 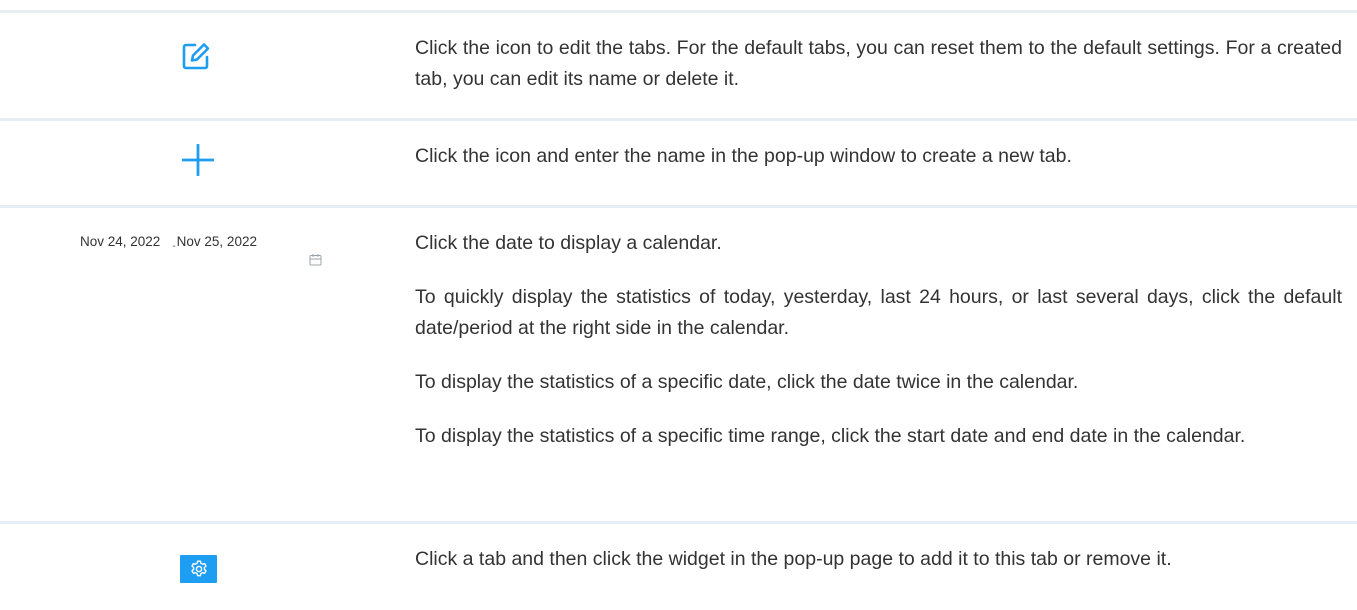 What do you see at coordinates (168, 243) in the screenshot?
I see `date-range-picker: Nov 24, 2022 -Nov 25, 2022` at bounding box center [168, 243].